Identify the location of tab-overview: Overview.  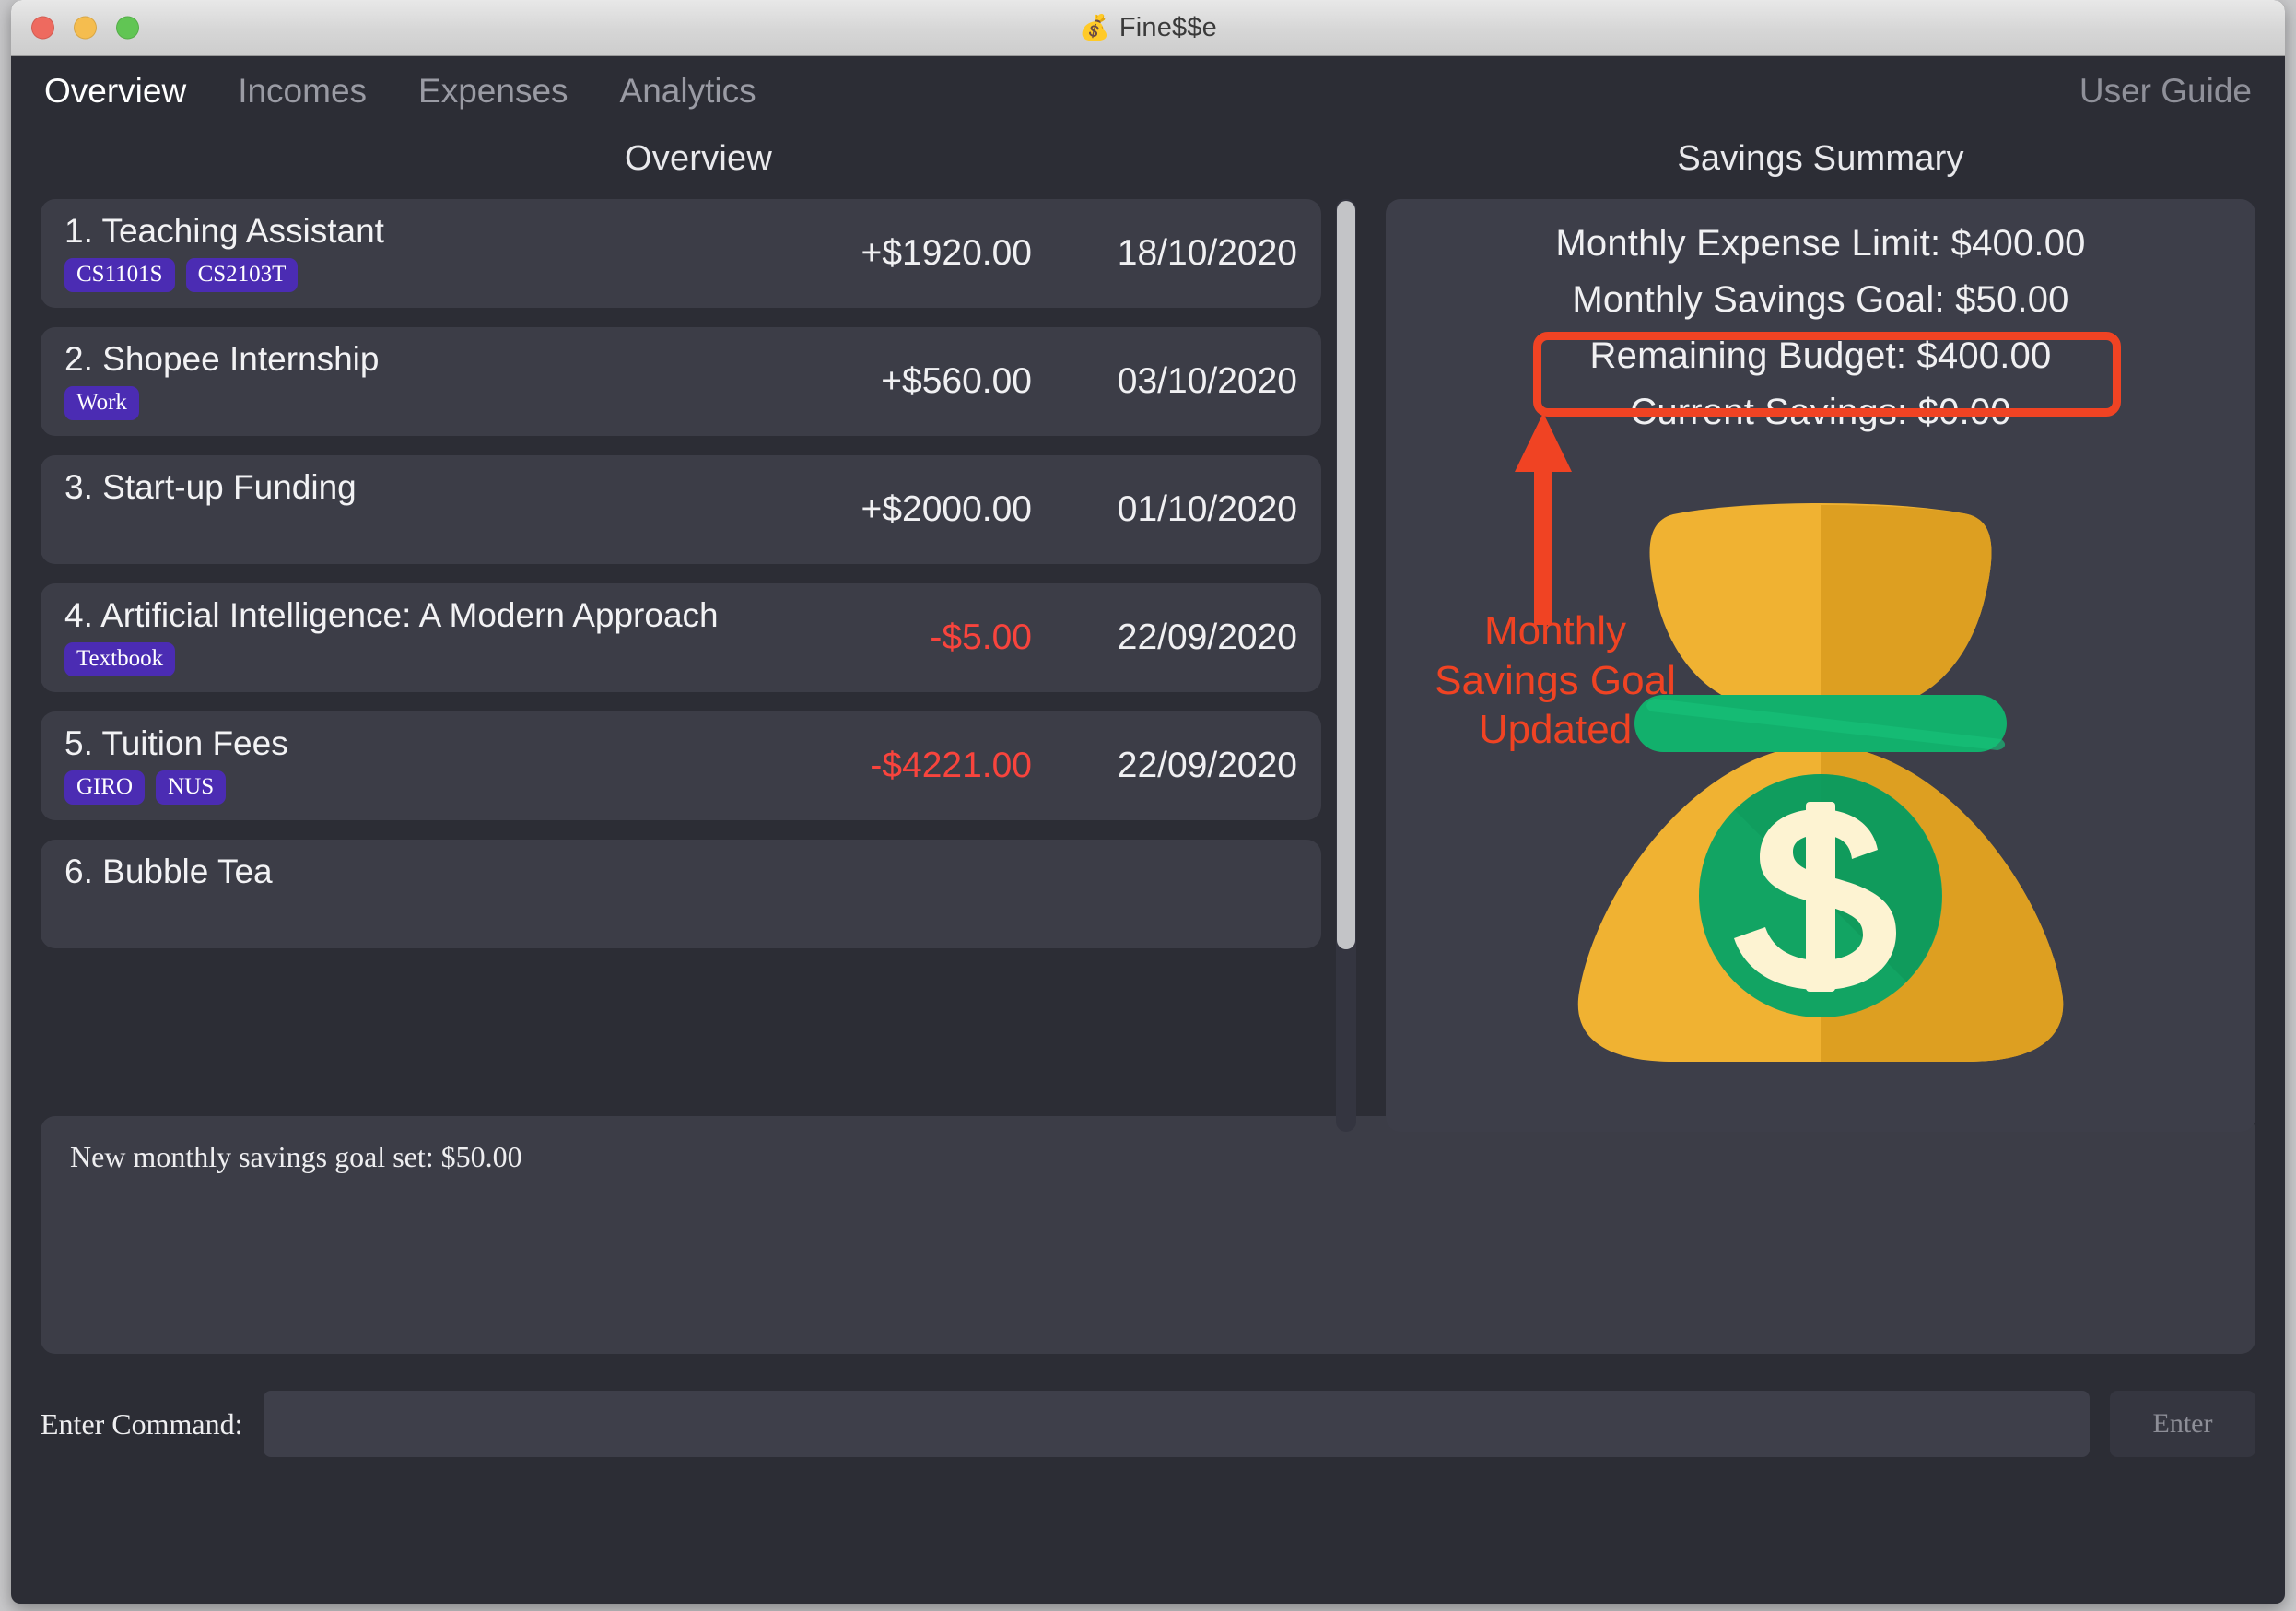
(116, 91).